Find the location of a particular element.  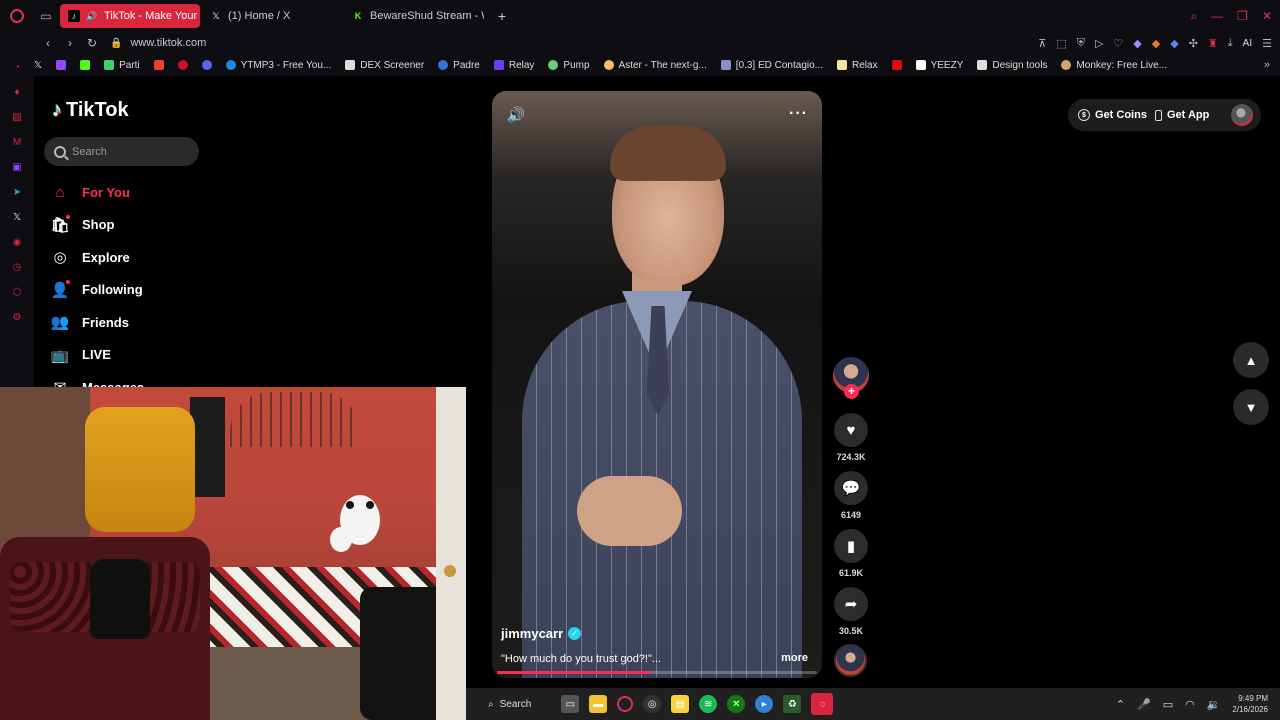

wallet-icon: ♜ is located at coordinates (1213, 43).